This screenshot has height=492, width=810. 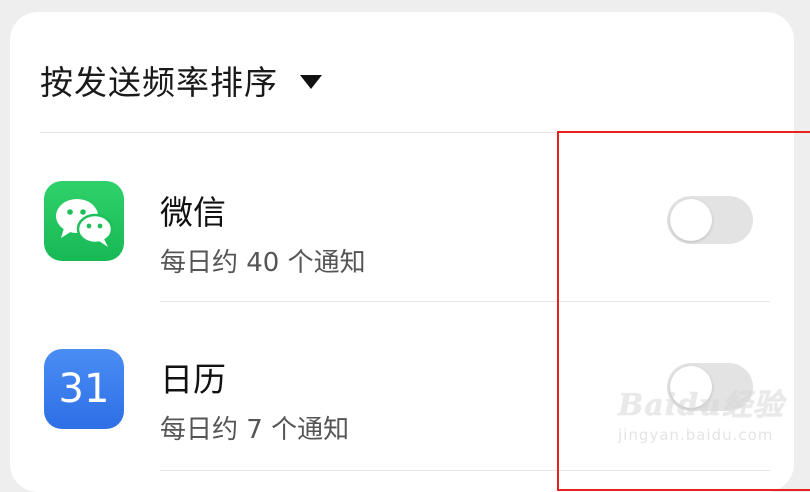 What do you see at coordinates (193, 212) in the screenshot?
I see `app-name: 微信` at bounding box center [193, 212].